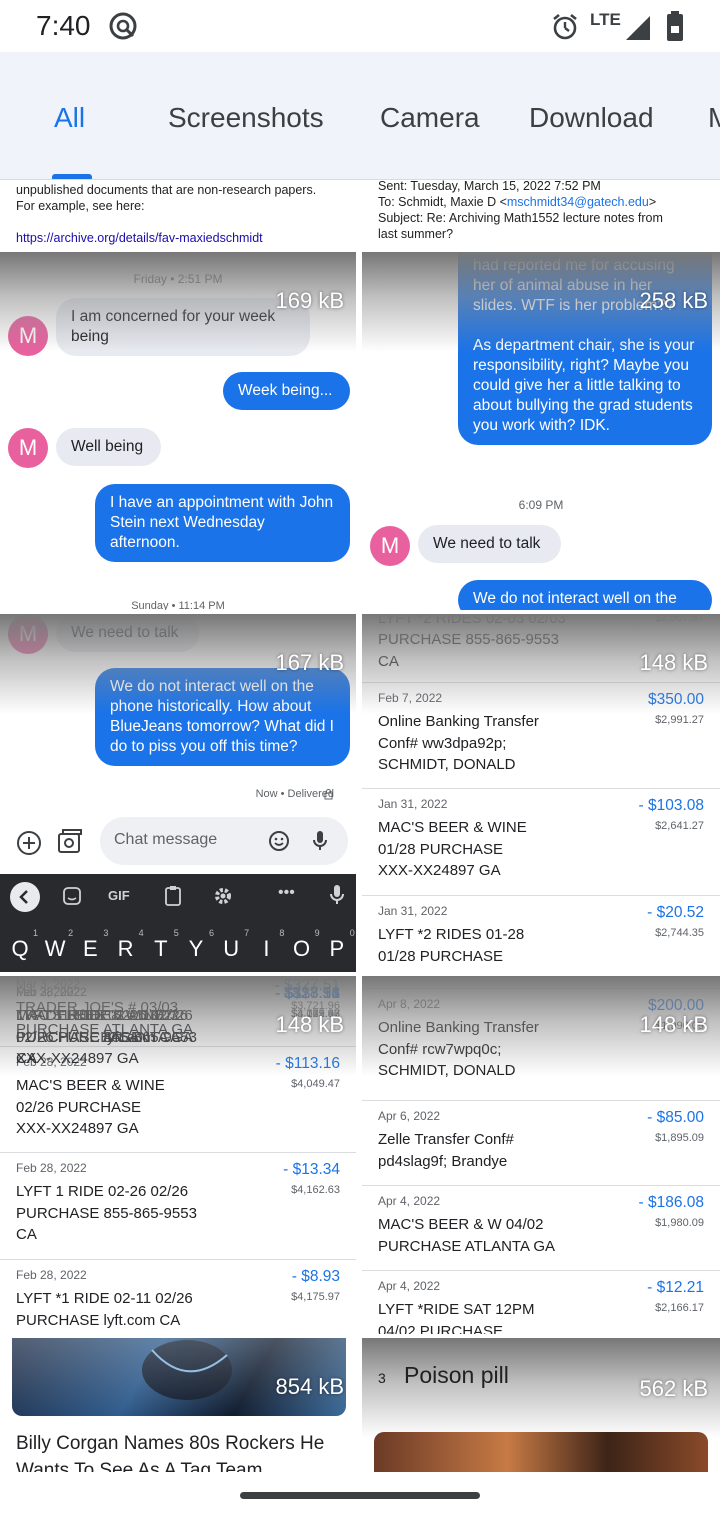 The width and height of the screenshot is (720, 1520). What do you see at coordinates (25, 897) in the screenshot?
I see `back-chevron-icon` at bounding box center [25, 897].